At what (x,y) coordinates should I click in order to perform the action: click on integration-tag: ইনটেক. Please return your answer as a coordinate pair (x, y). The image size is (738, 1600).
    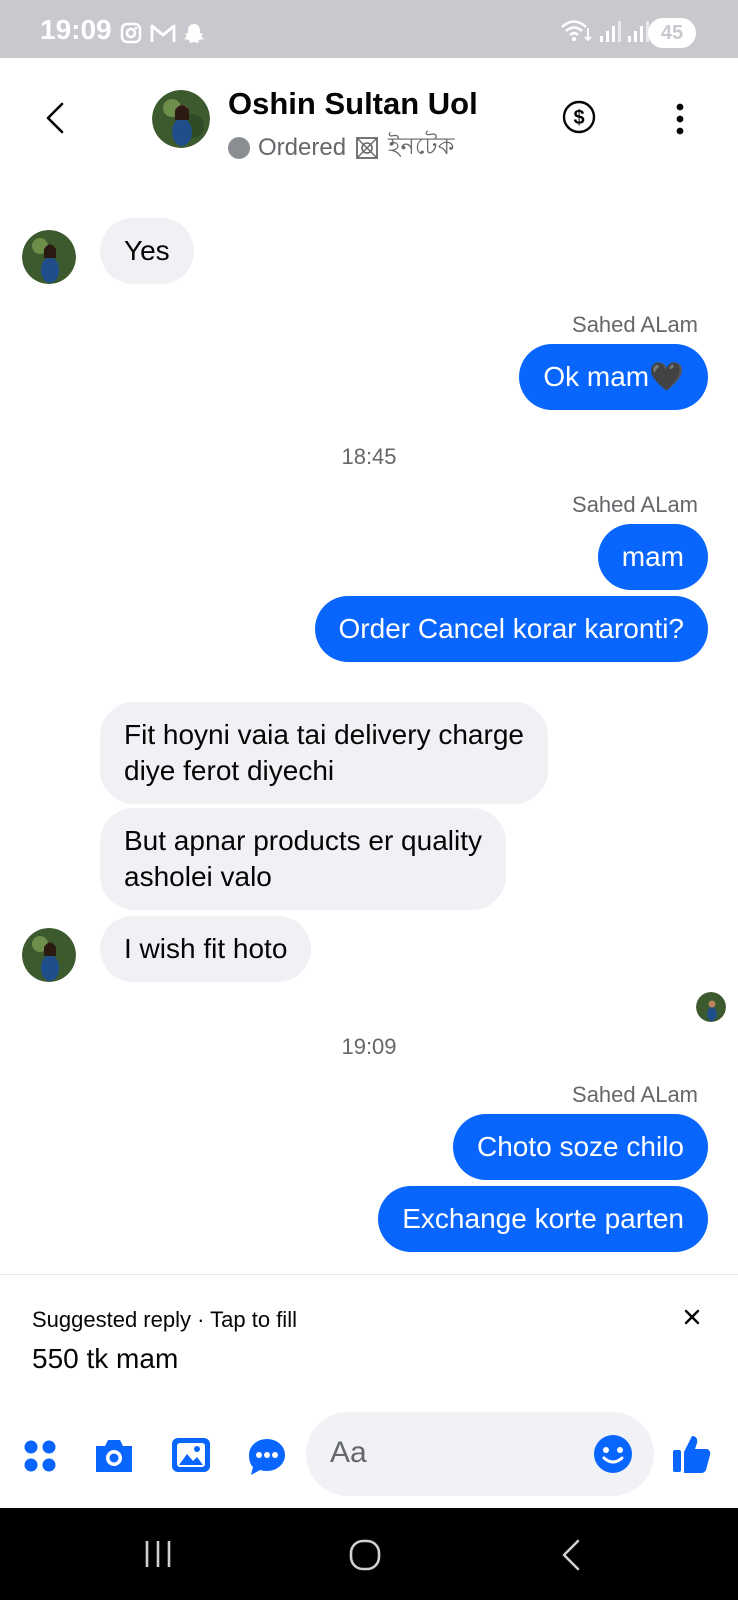
    Looking at the image, I should click on (421, 146).